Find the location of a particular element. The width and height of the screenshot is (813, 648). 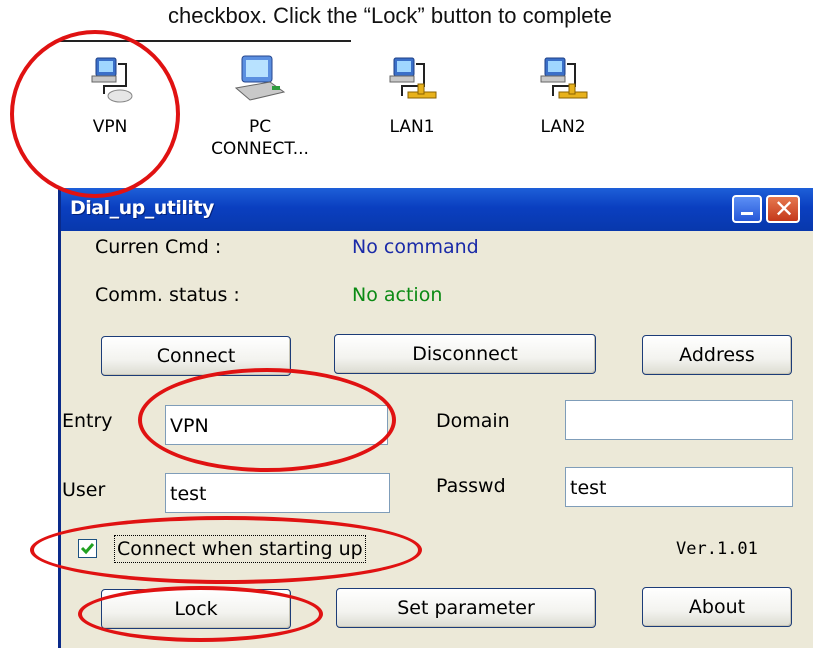

lock-button: Lock is located at coordinates (196, 609).